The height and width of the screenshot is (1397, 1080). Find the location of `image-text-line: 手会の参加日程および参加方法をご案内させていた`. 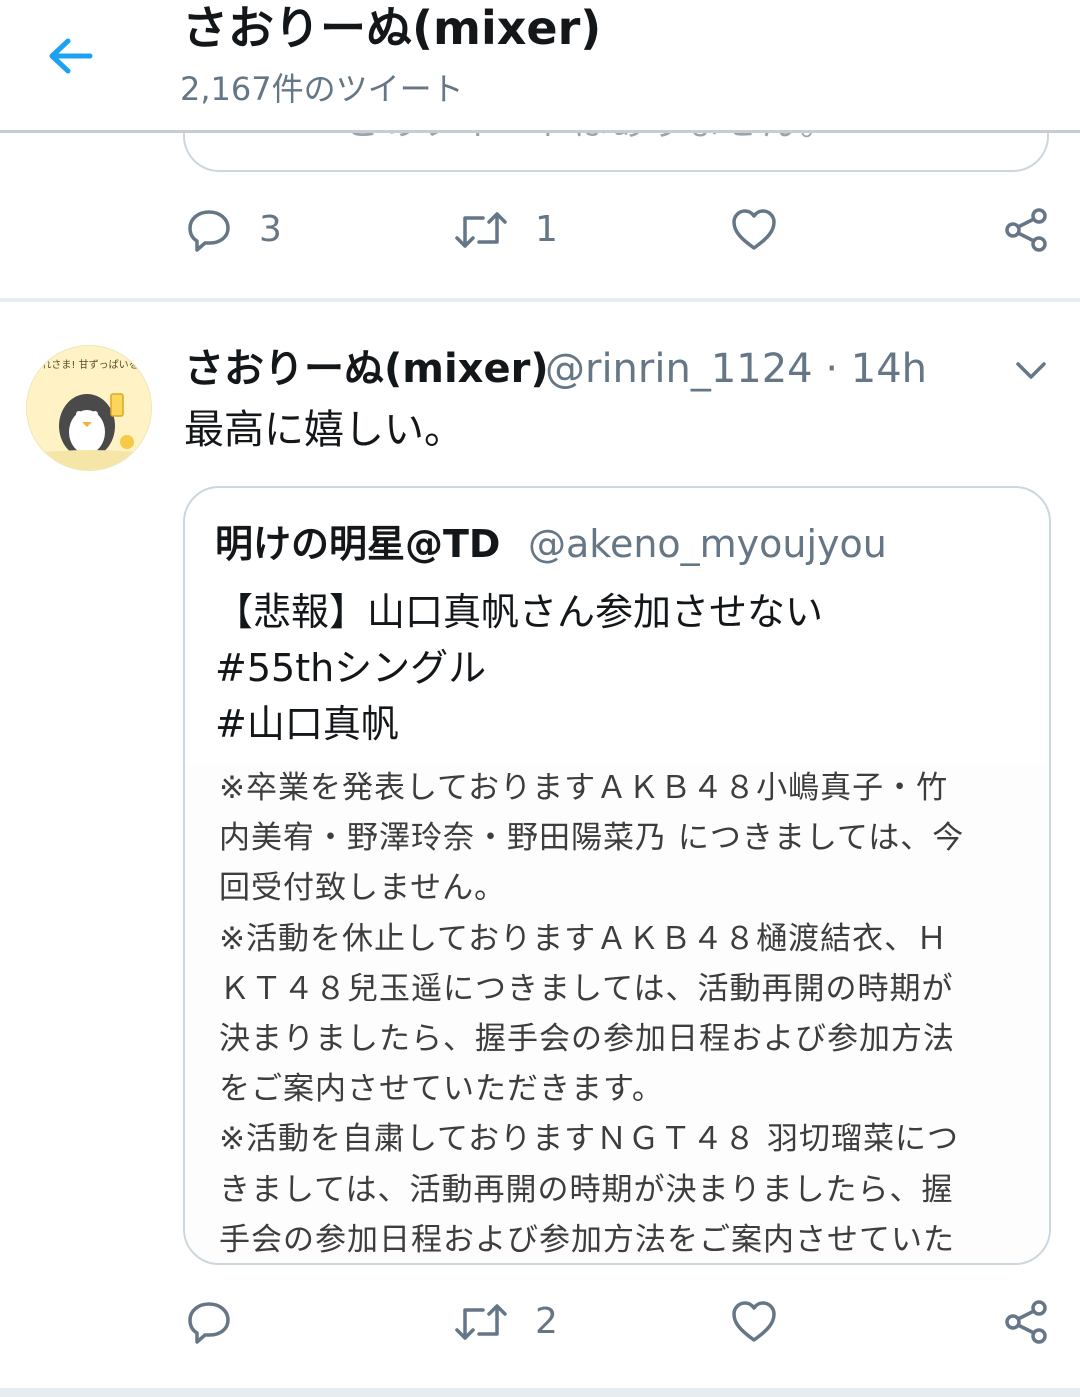

image-text-line: 手会の参加日程および参加方法をご案内させていた is located at coordinates (587, 1239).